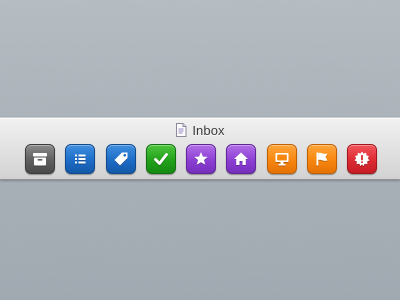  I want to click on document-icon, so click(181, 130).